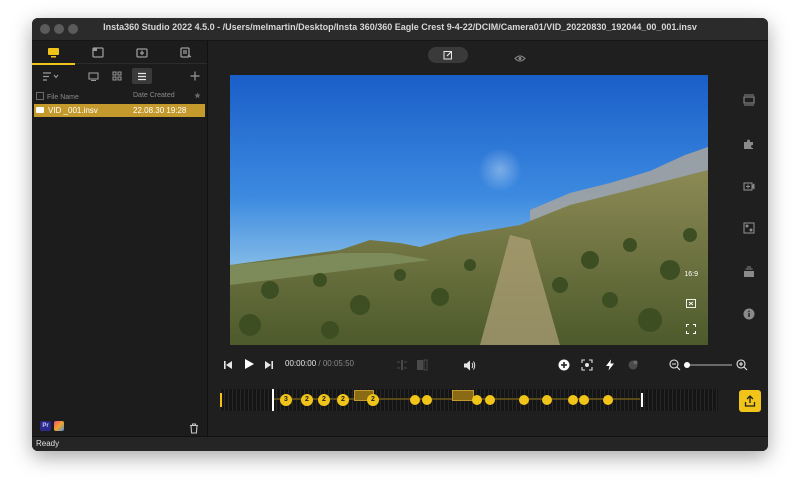 This screenshot has width=800, height=494. I want to click on trim-start-button, so click(402, 365).